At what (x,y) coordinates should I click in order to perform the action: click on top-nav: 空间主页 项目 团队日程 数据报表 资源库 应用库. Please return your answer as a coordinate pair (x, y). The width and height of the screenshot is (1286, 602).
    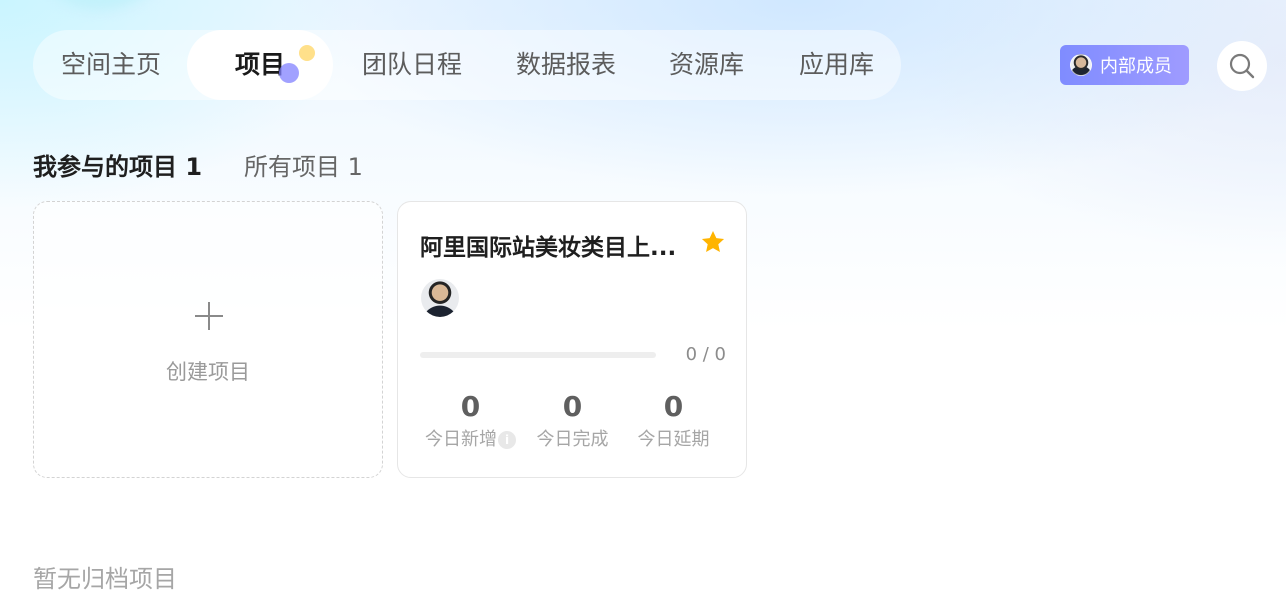
    Looking at the image, I should click on (467, 65).